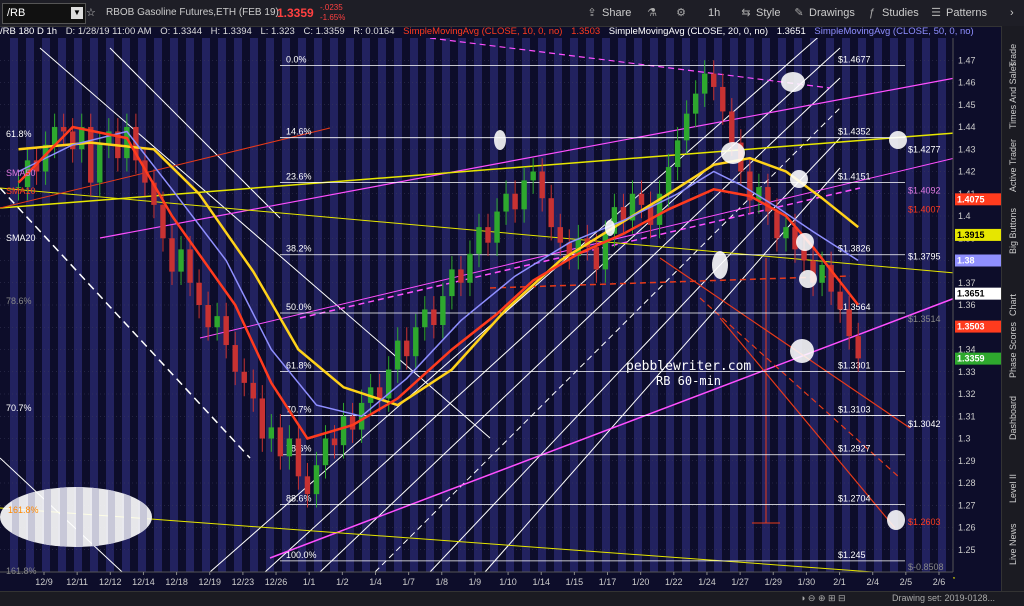  I want to click on settings-button: ⚙, so click(683, 13).